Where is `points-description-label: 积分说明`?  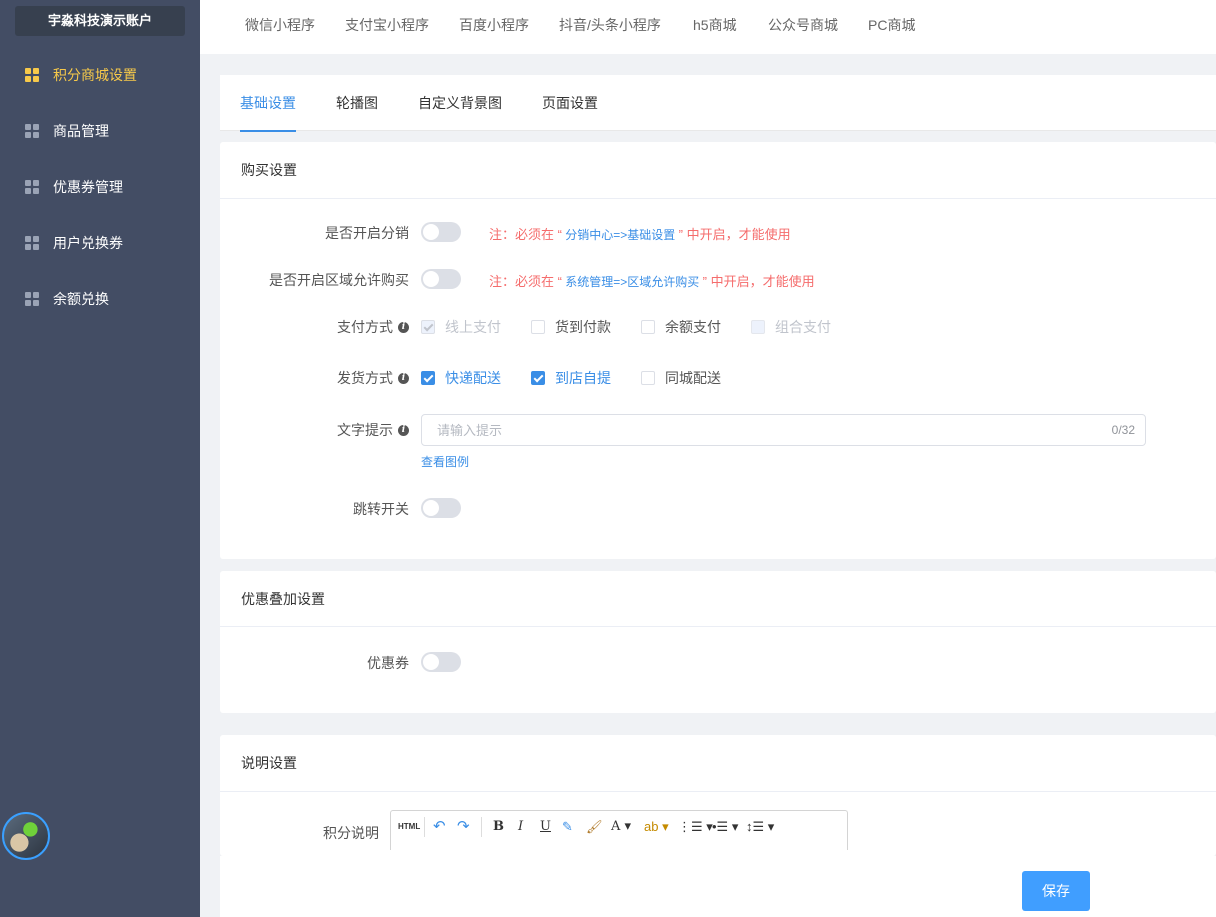
points-description-label: 积分说明 is located at coordinates (351, 833).